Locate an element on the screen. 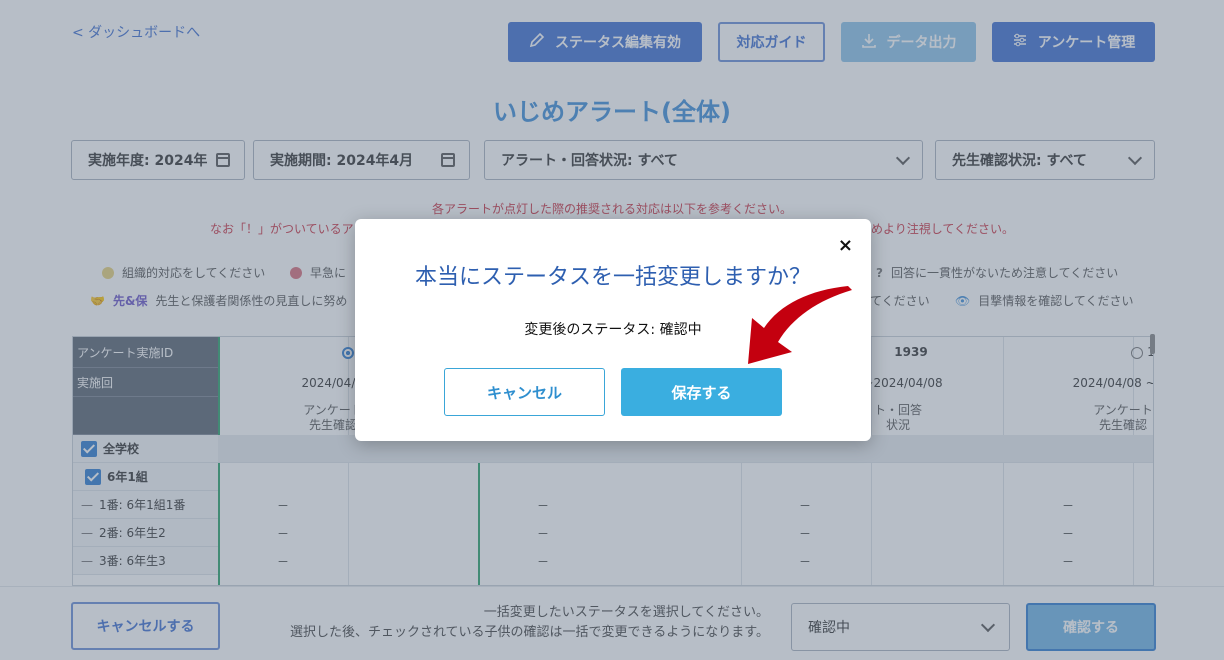 The image size is (1224, 660). modal-cancel-button: キャンセル is located at coordinates (524, 392).